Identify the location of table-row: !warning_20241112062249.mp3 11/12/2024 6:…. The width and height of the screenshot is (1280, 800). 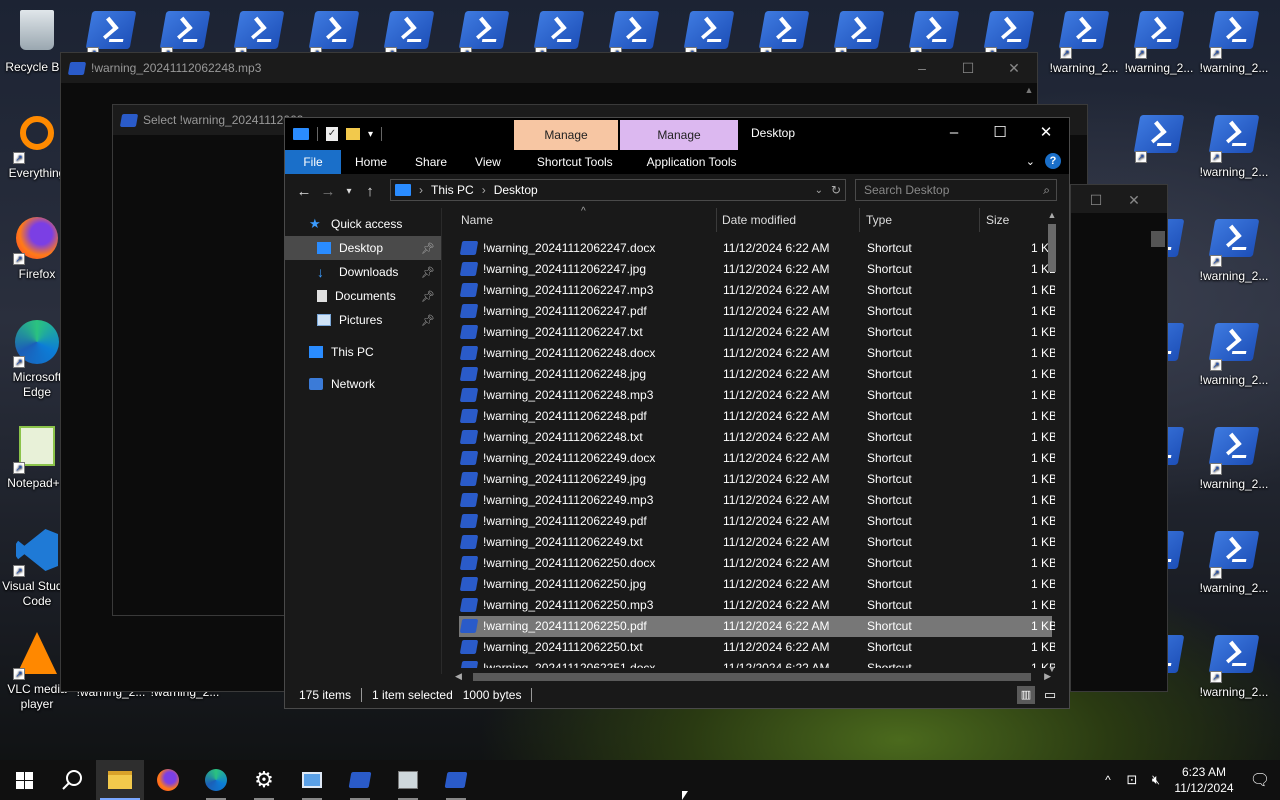
(757, 500).